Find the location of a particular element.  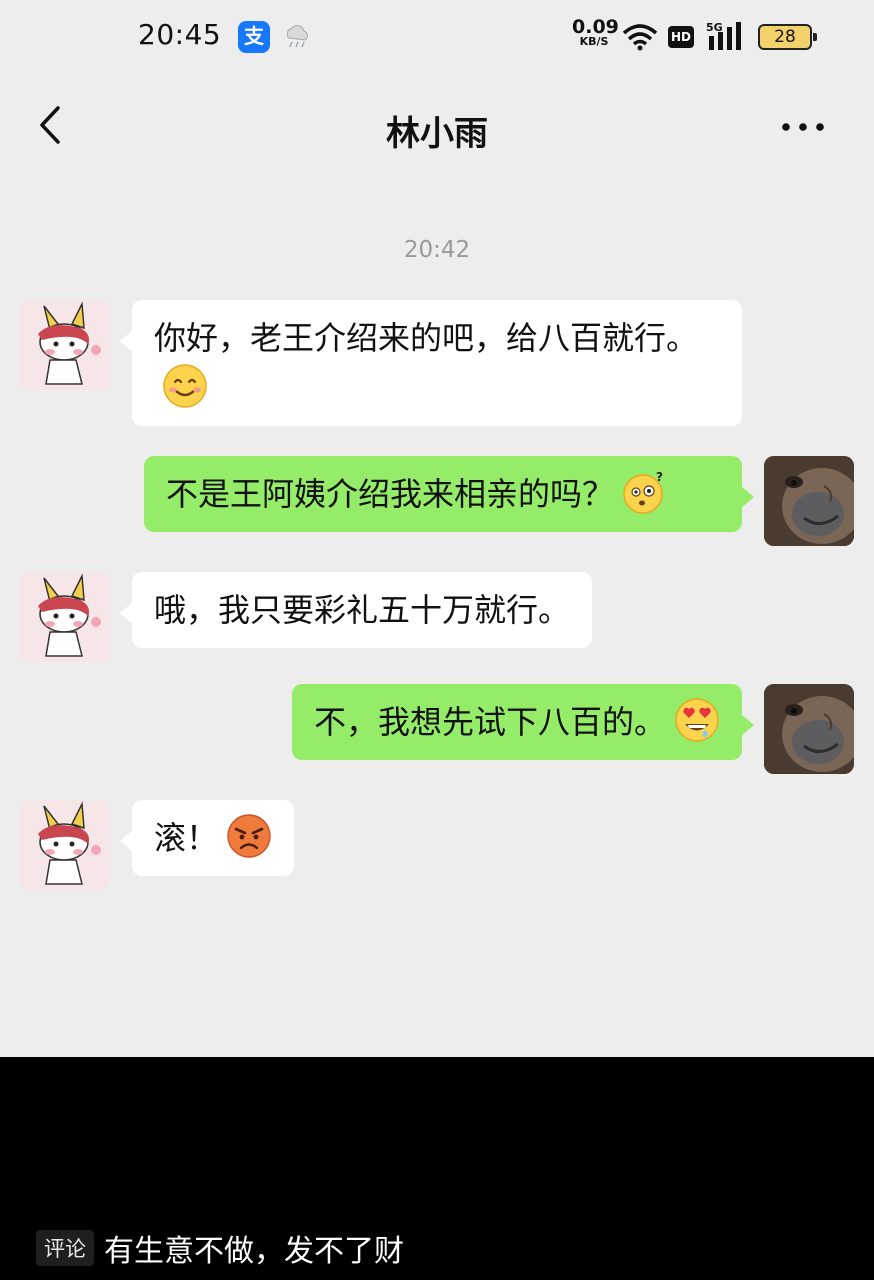

chat-header: 林小雨 is located at coordinates (437, 128).